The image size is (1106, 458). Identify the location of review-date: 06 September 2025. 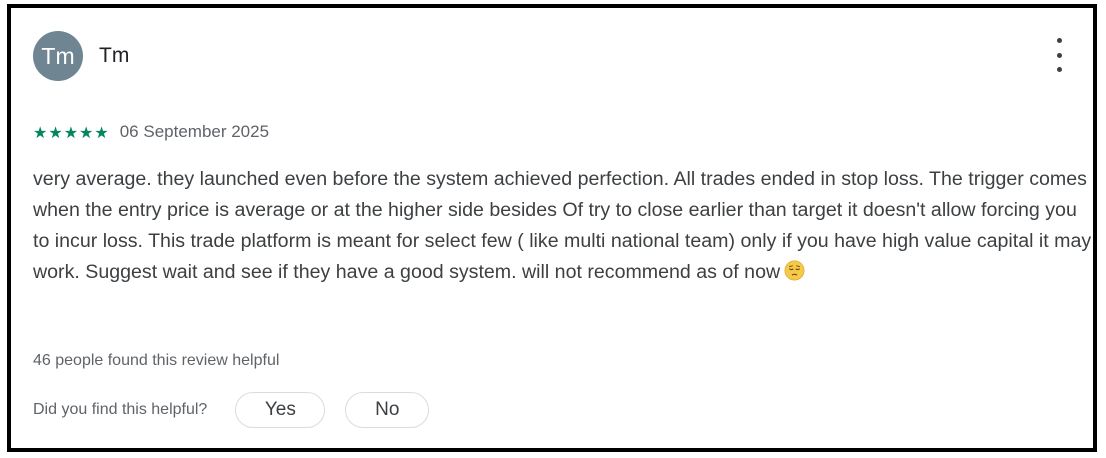
(194, 131).